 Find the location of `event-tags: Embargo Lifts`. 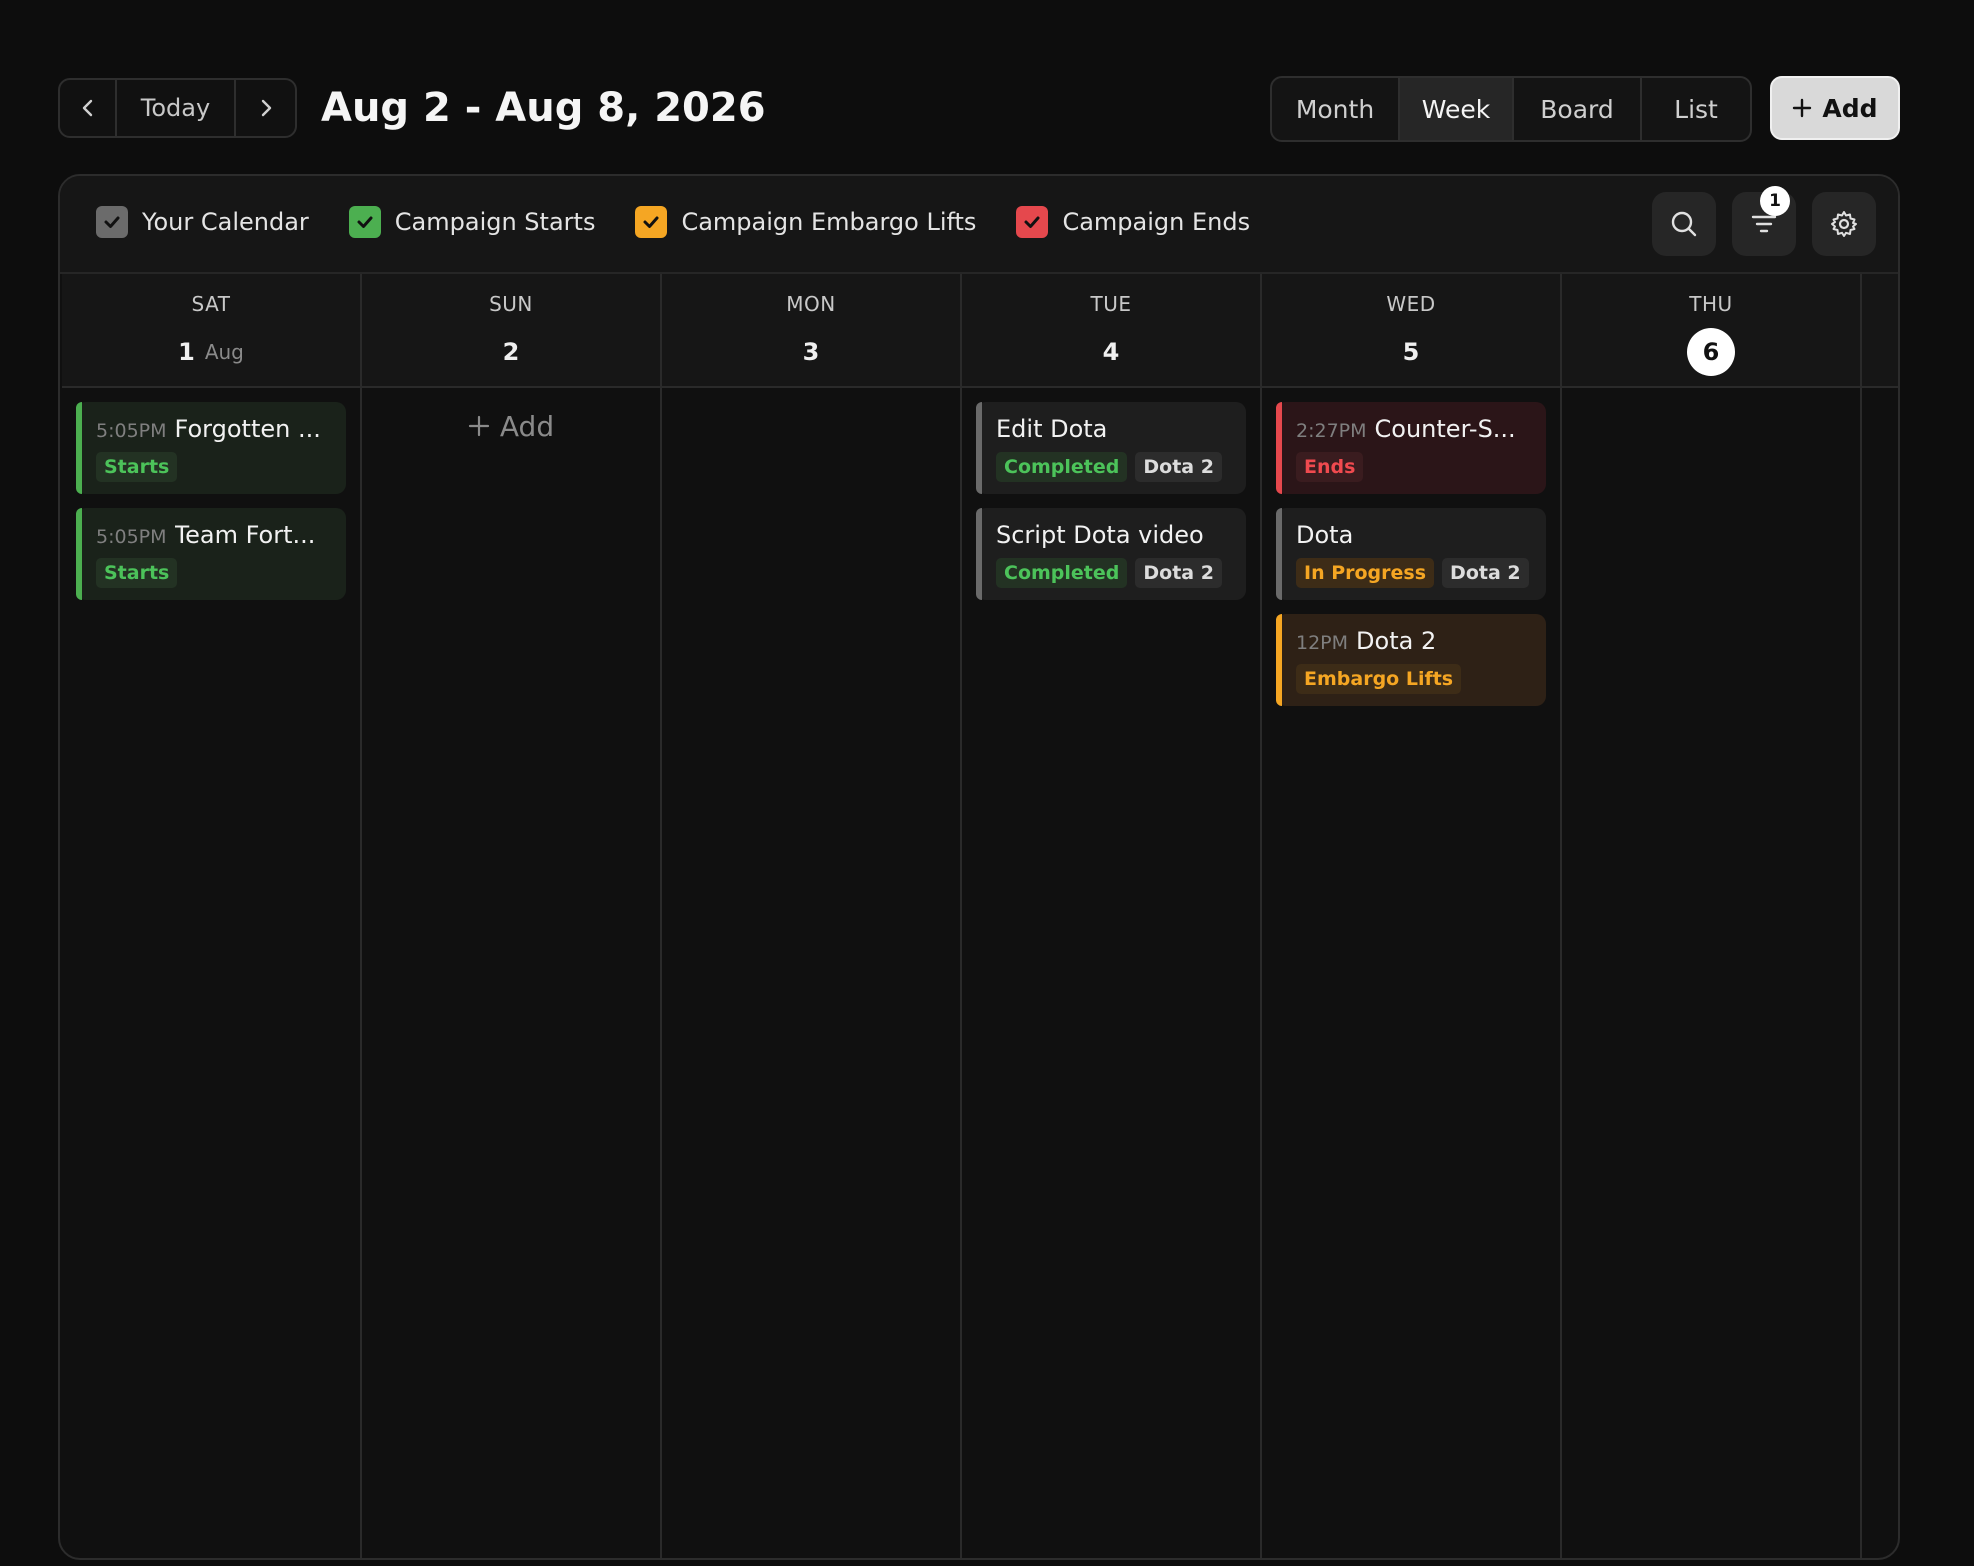

event-tags: Embargo Lifts is located at coordinates (1414, 679).